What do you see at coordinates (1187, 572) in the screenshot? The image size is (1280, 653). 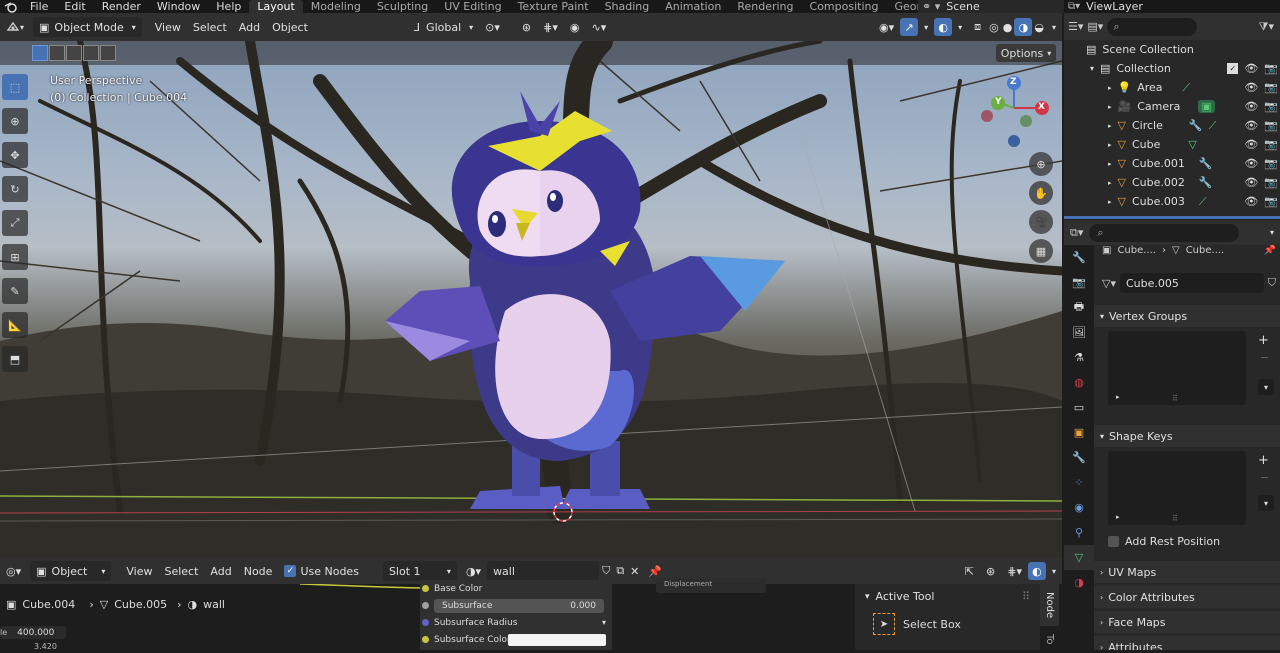 I see `section-uv-maps: › UV Maps` at bounding box center [1187, 572].